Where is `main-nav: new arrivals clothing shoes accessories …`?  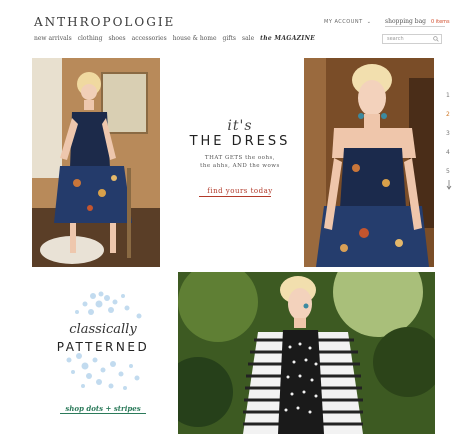 main-nav: new arrivals clothing shoes accessories … is located at coordinates (174, 38).